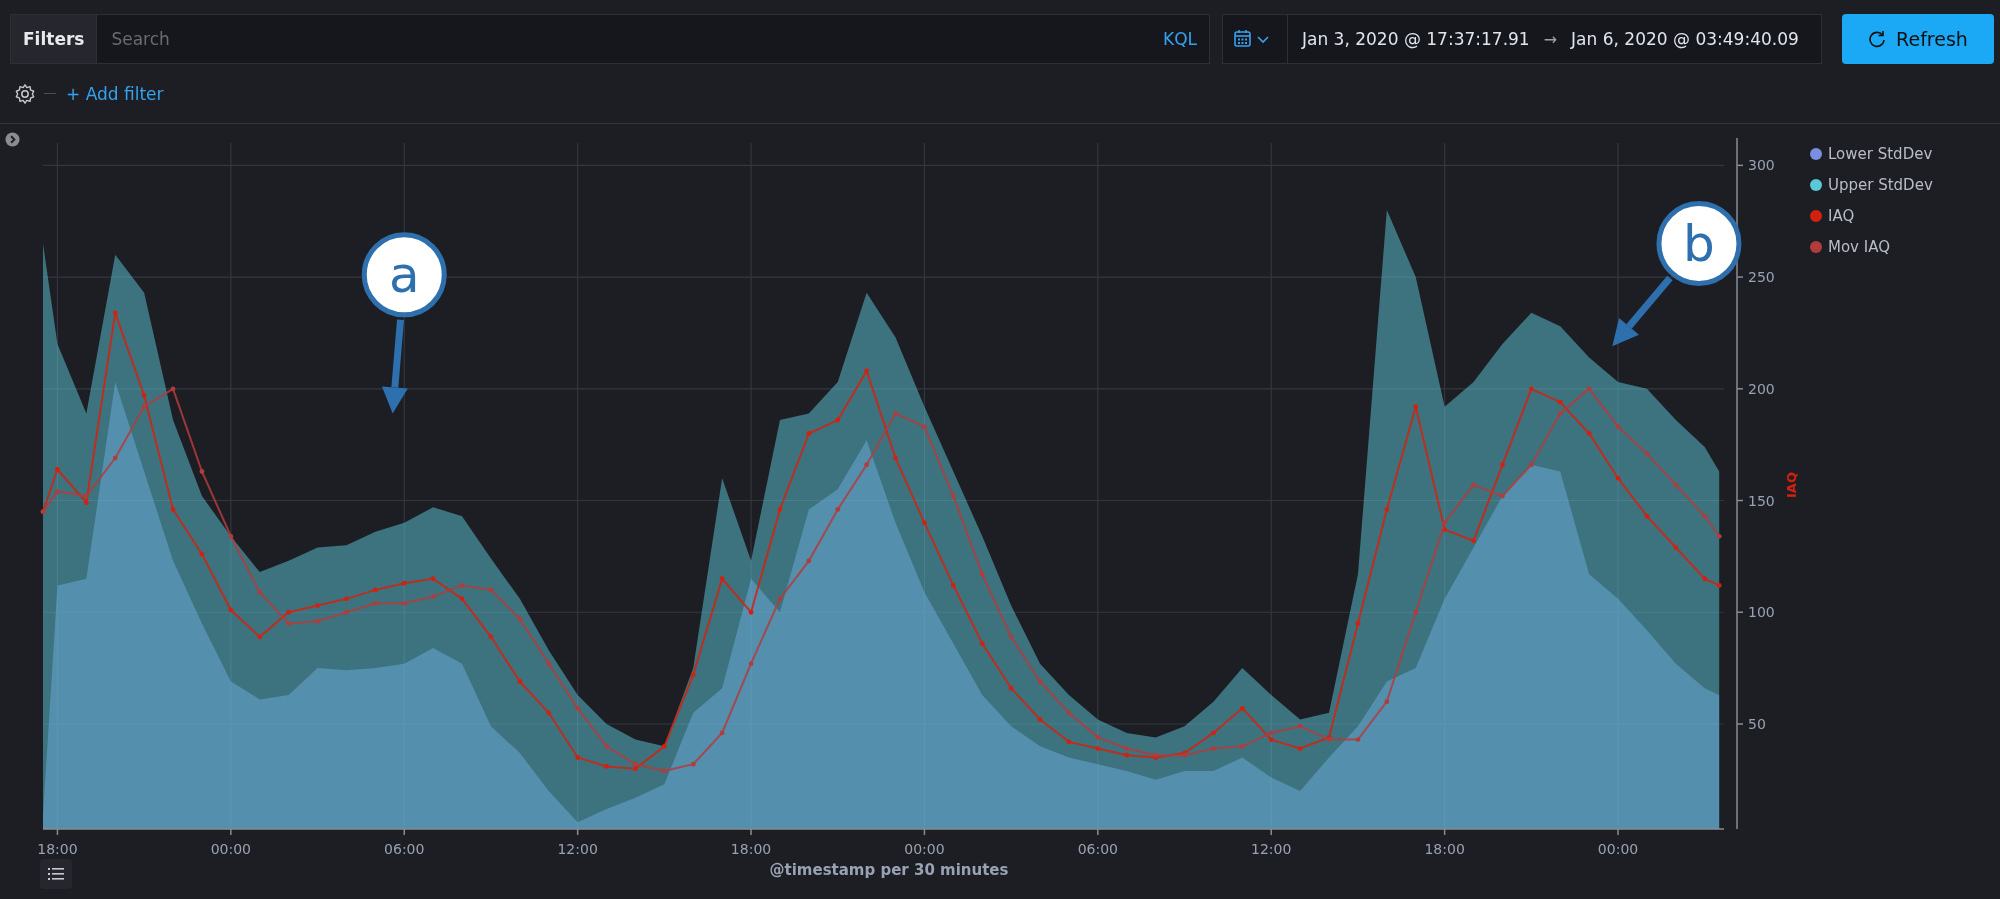 The width and height of the screenshot is (2000, 899). I want to click on refresh-button: Refresh, so click(1918, 39).